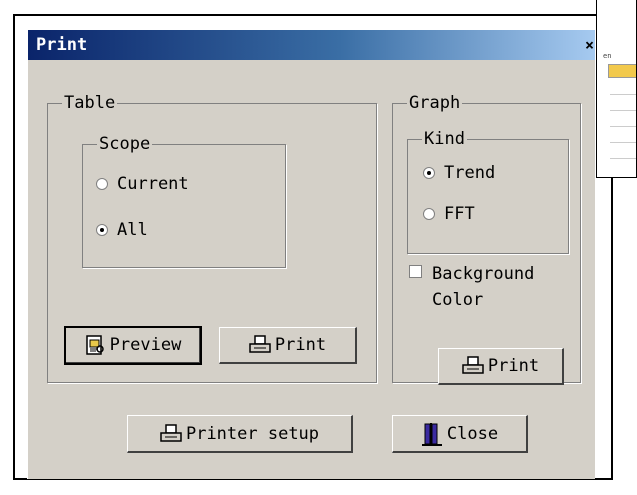  Describe the element at coordinates (488, 190) in the screenshot. I see `kind-groupbox: Kind Trend FFT` at that location.